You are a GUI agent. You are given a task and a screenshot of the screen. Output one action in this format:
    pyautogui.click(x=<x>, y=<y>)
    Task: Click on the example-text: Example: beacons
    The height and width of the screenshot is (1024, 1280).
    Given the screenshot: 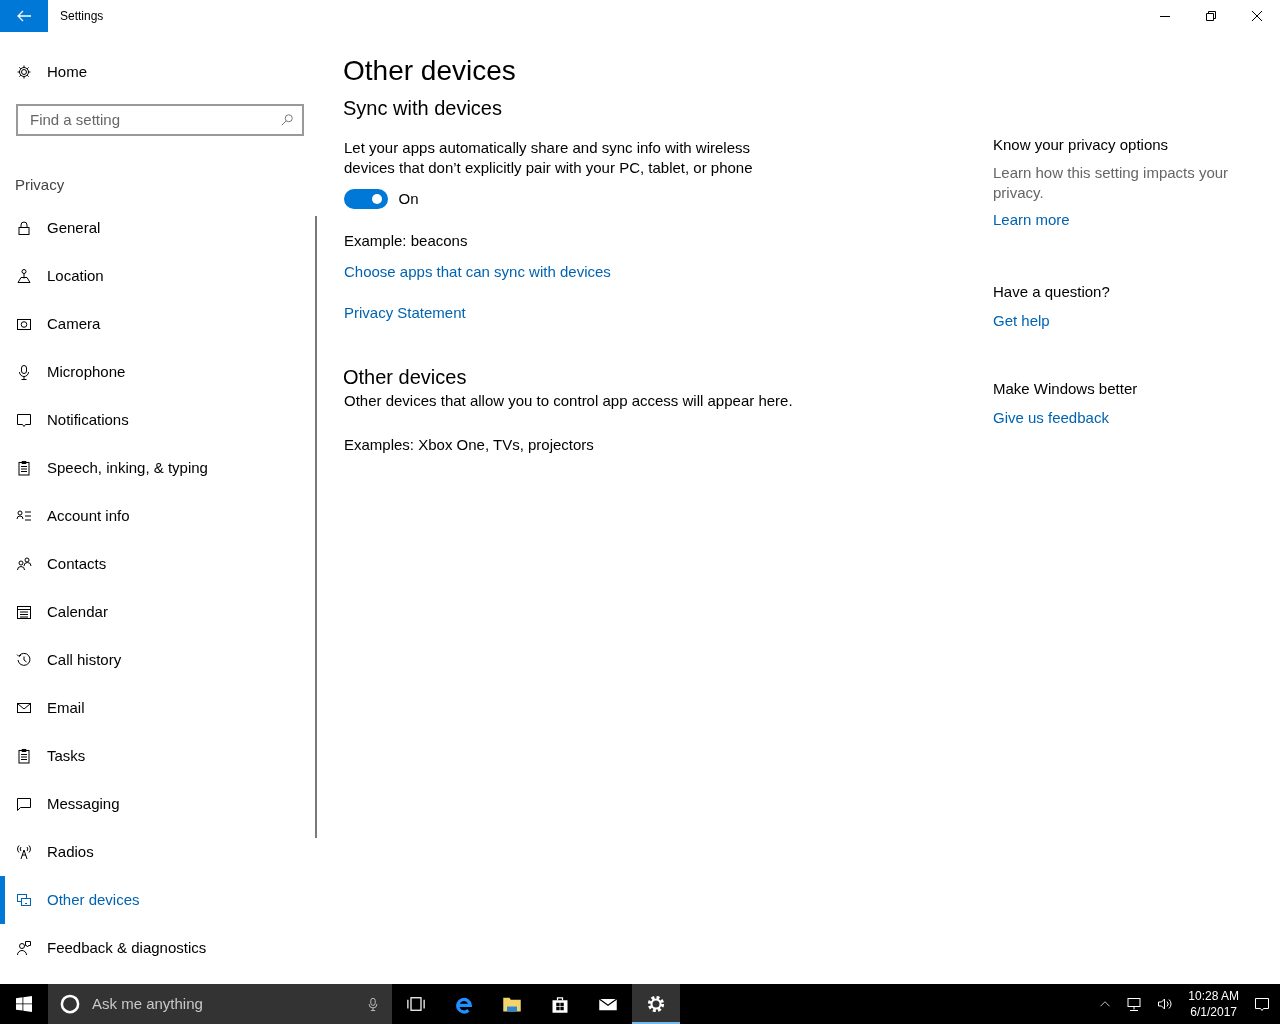 What is the action you would take?
    pyautogui.click(x=406, y=241)
    